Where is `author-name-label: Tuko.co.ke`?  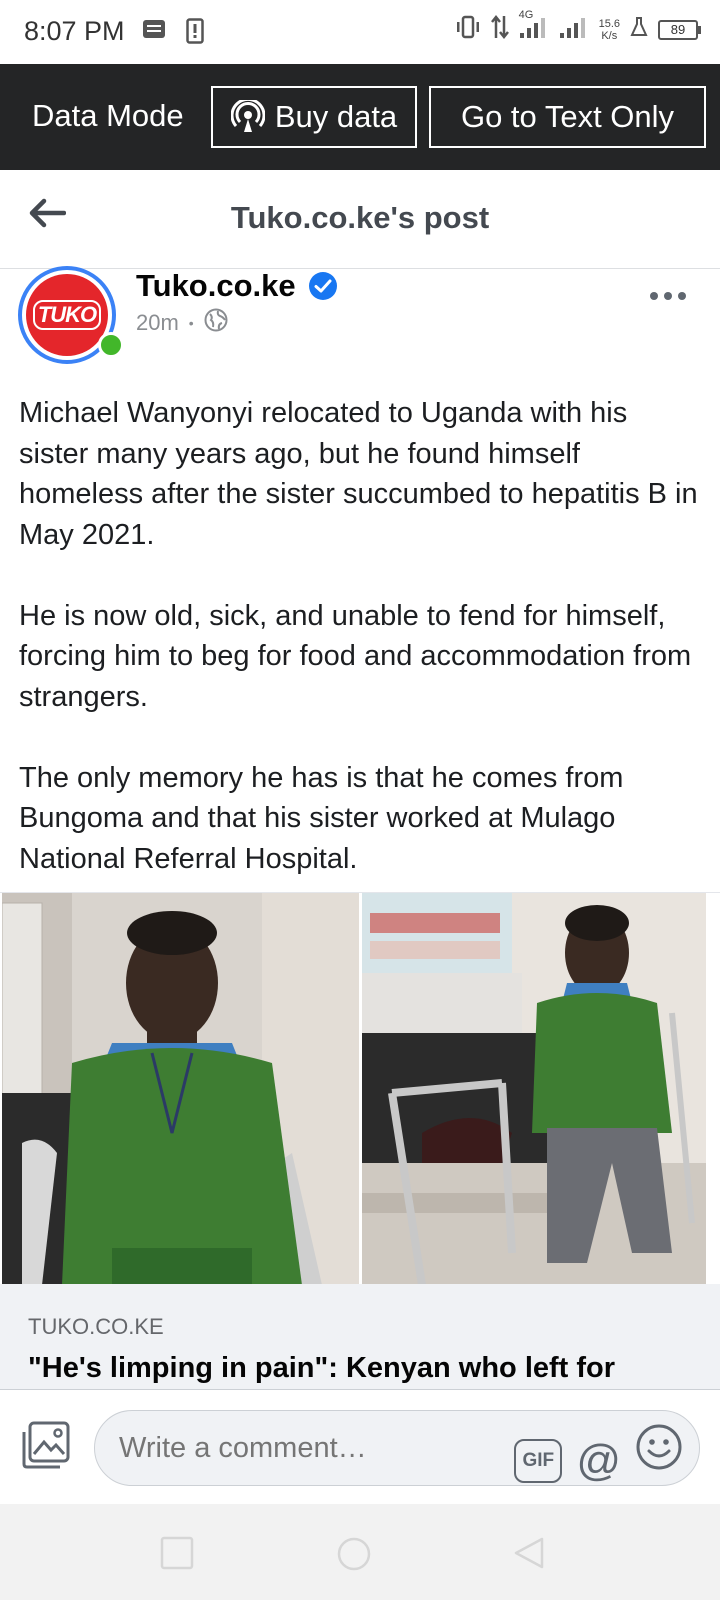 author-name-label: Tuko.co.ke is located at coordinates (216, 285).